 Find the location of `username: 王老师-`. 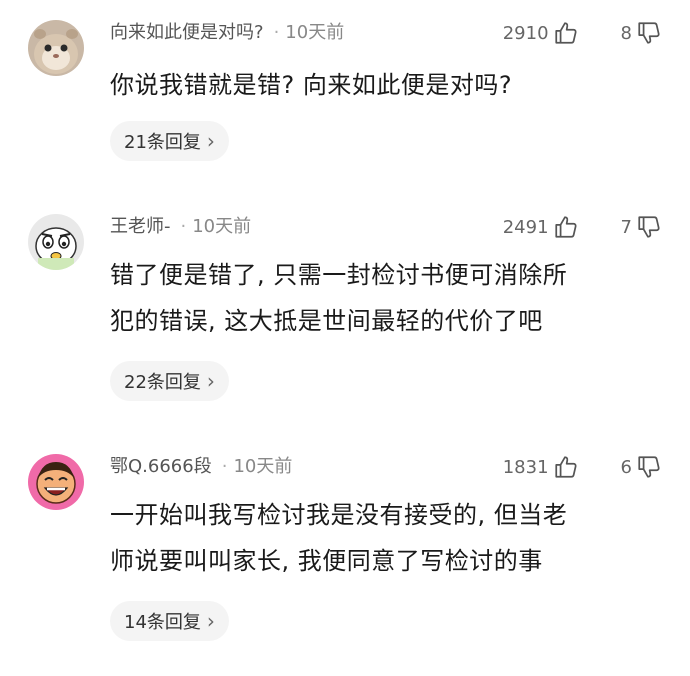

username: 王老师- is located at coordinates (140, 226).